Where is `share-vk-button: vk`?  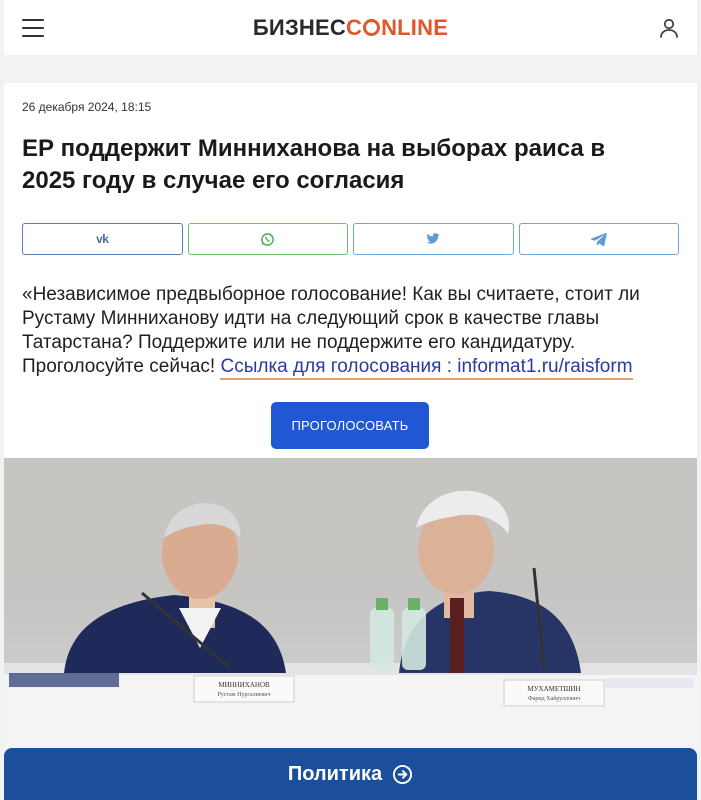 share-vk-button: vk is located at coordinates (102, 239).